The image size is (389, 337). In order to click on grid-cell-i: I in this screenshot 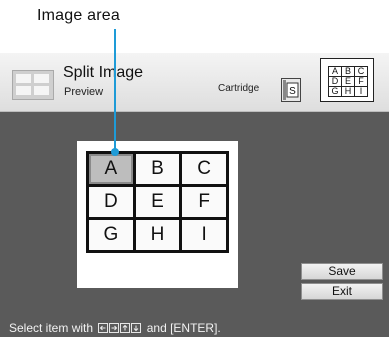, I will do `click(204, 235)`.